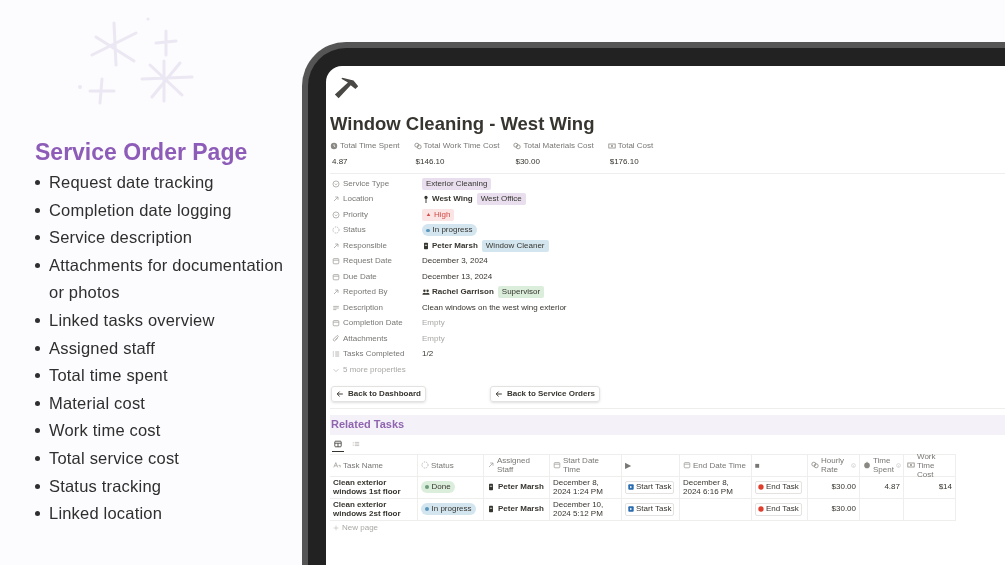 This screenshot has height=565, width=1005. I want to click on tag: West Office, so click(501, 199).